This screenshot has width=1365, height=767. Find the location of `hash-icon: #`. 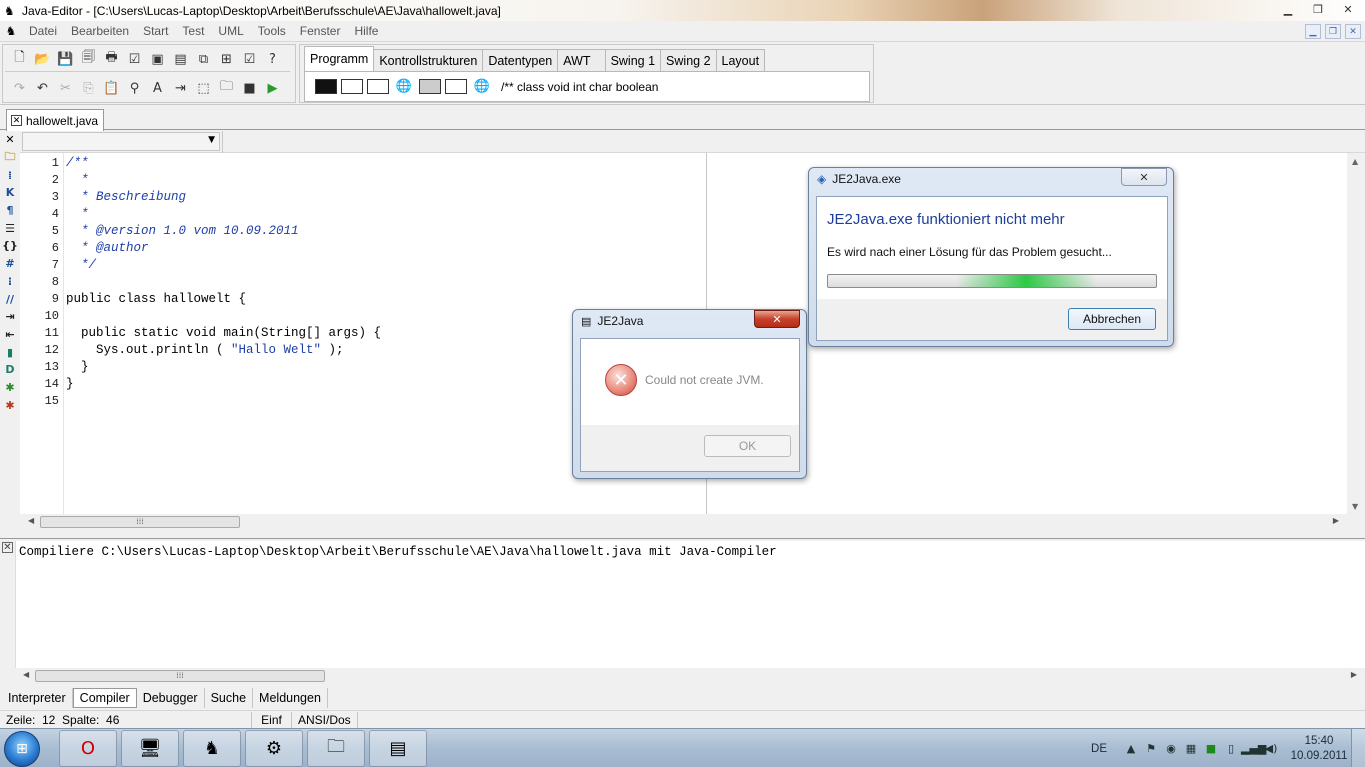

hash-icon: # is located at coordinates (10, 264).